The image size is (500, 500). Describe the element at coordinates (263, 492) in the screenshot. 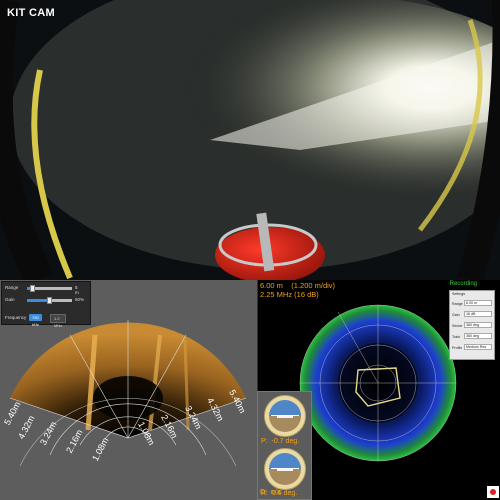

I see `depth-label: D:` at that location.